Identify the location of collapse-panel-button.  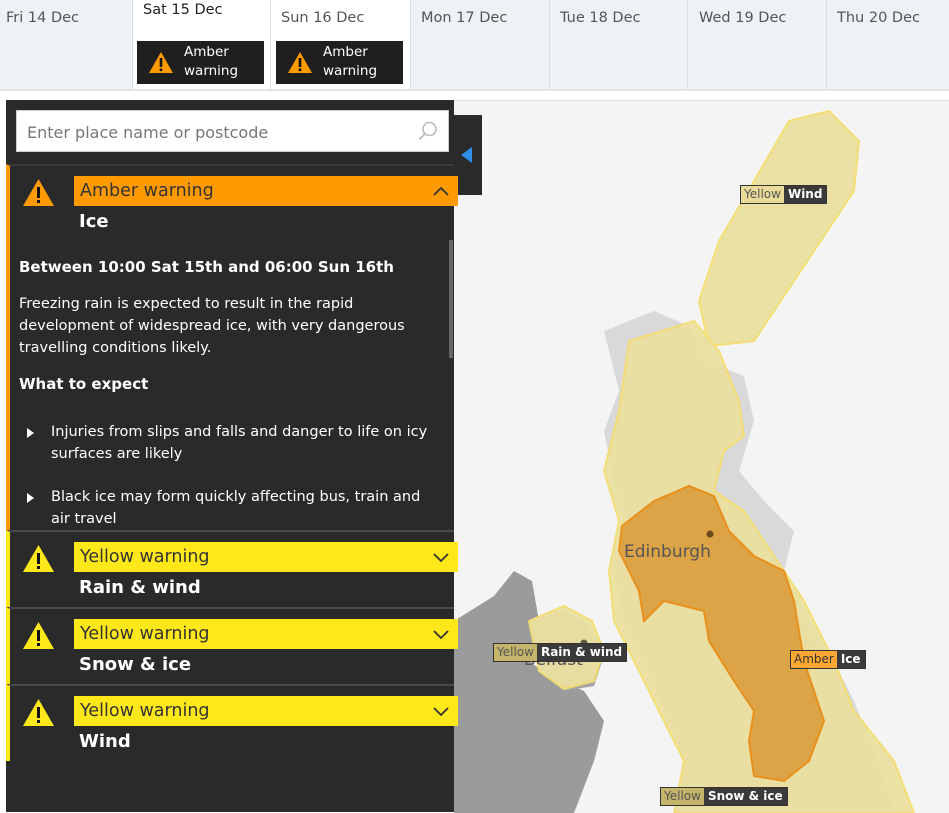
(468, 155).